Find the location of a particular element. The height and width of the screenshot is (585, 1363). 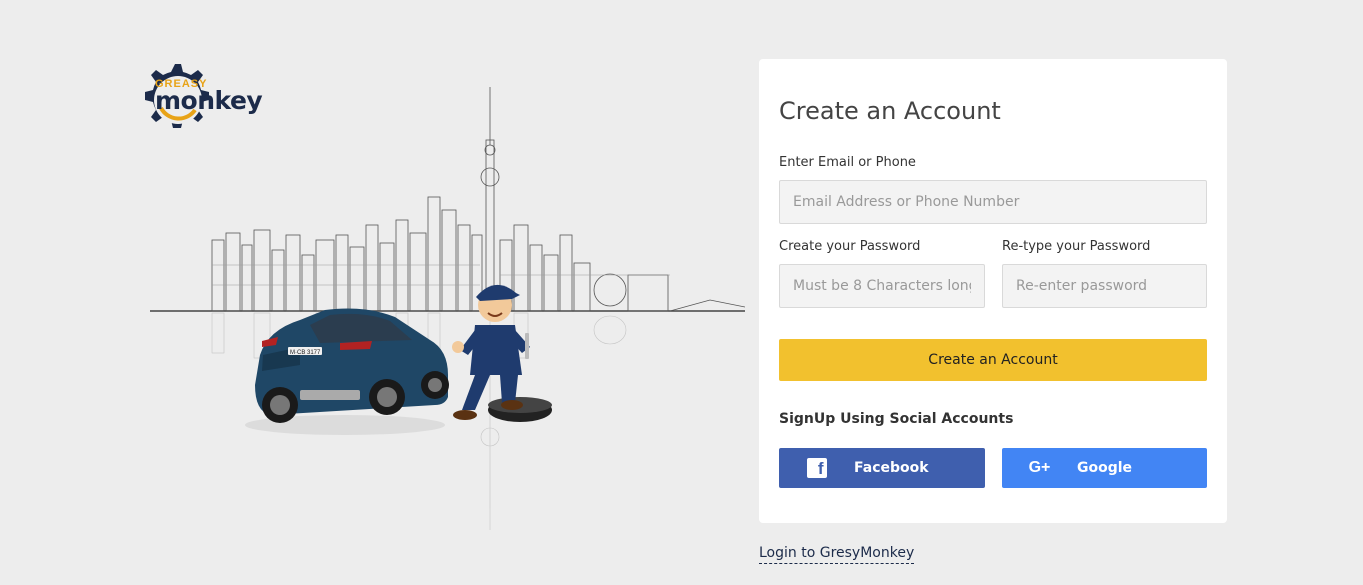

facebook-icon: f is located at coordinates (816, 468).